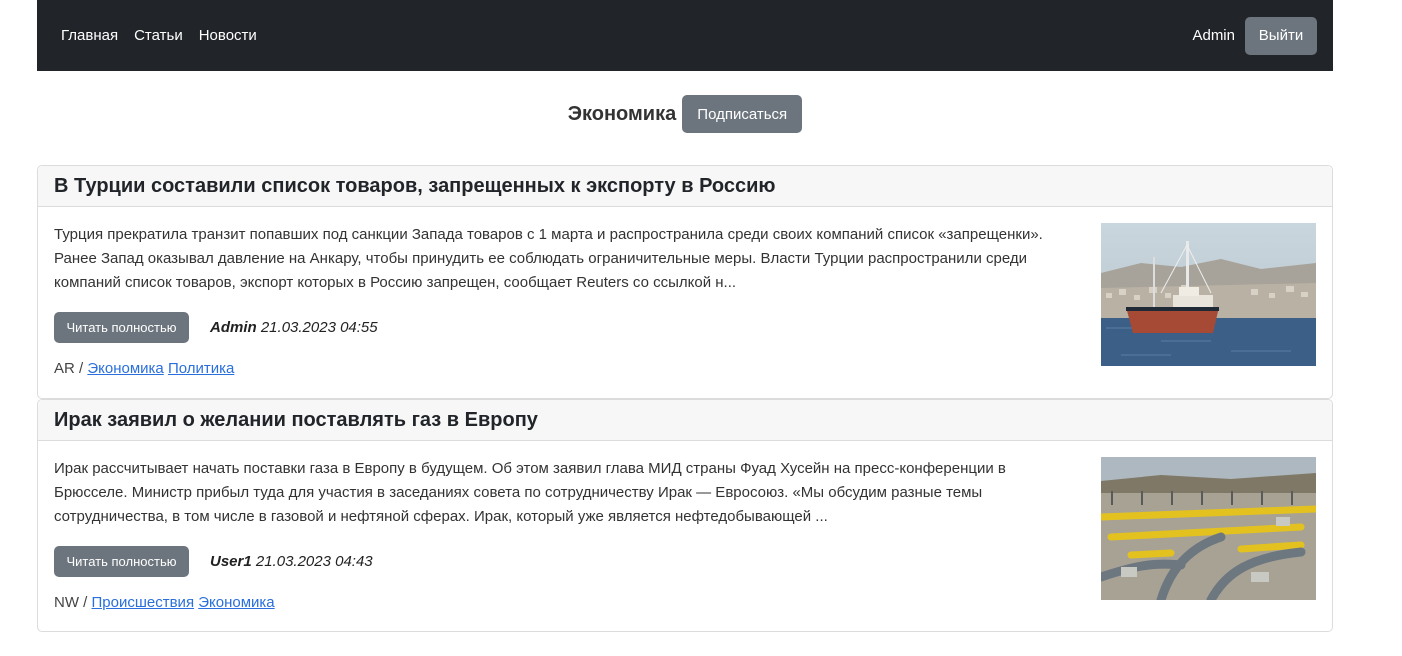  Describe the element at coordinates (685, 35) in the screenshot. I see `top-navbar: Главная Статьи Новости Admin Выйти` at that location.